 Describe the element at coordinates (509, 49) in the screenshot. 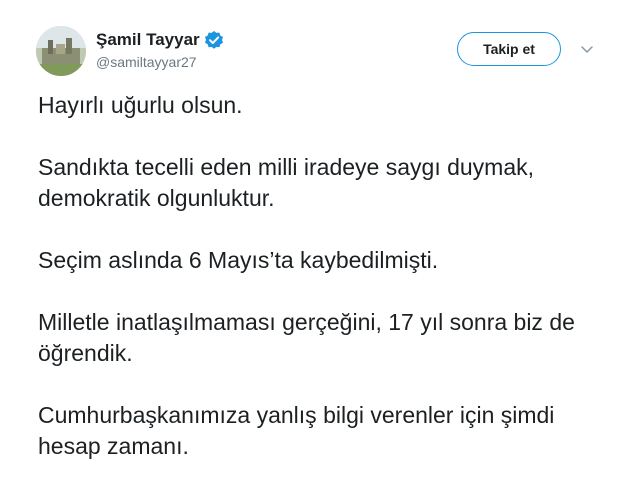

I see `follow-button: Takip et` at that location.